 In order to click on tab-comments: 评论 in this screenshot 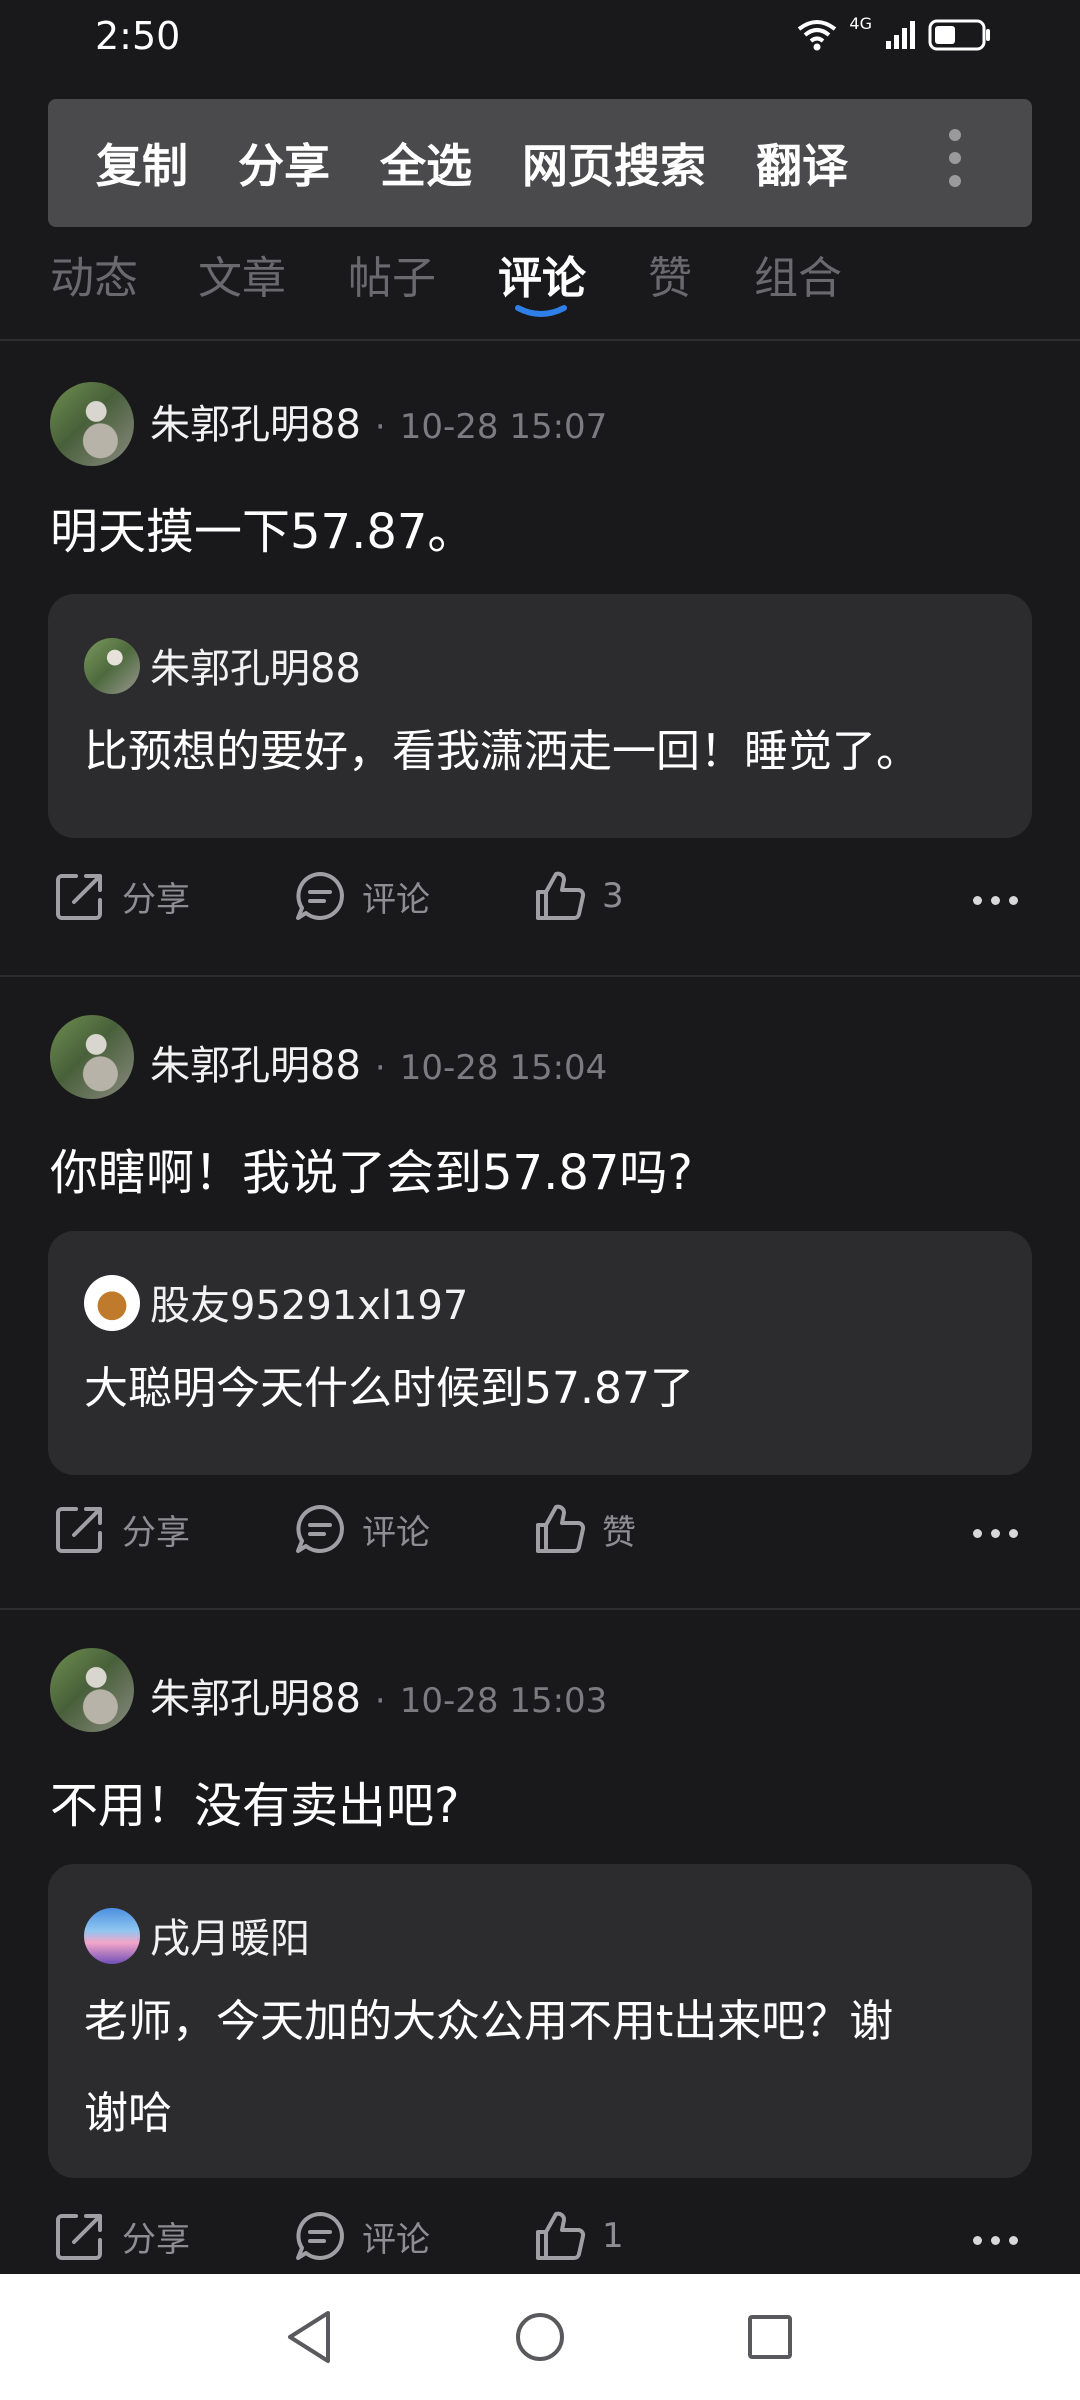, I will do `click(542, 274)`.